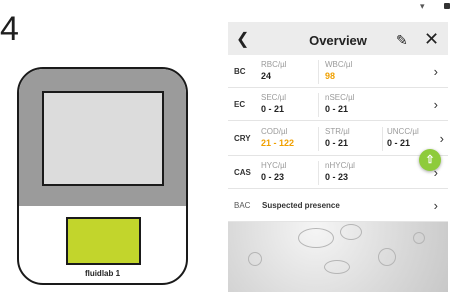 Image resolution: width=456 pixels, height=292 pixels. I want to click on result-cell: STR/µl 0 - 21, so click(354, 139).